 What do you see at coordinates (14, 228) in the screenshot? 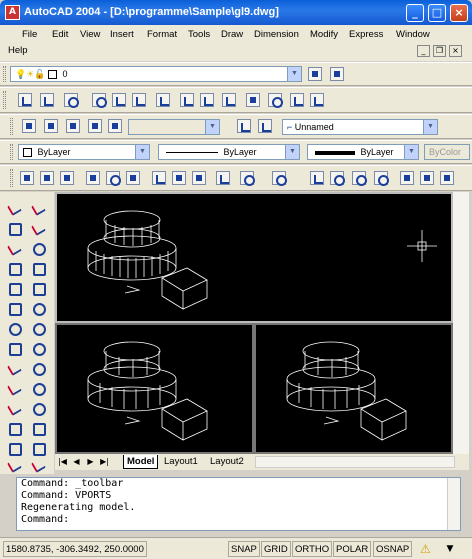
I see `copy-object-icon` at bounding box center [14, 228].